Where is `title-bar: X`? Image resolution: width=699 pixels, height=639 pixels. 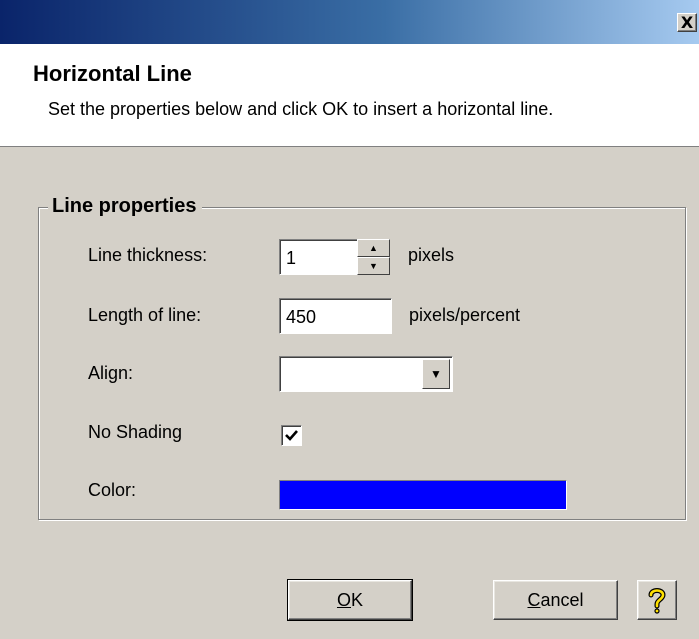 title-bar: X is located at coordinates (349, 22).